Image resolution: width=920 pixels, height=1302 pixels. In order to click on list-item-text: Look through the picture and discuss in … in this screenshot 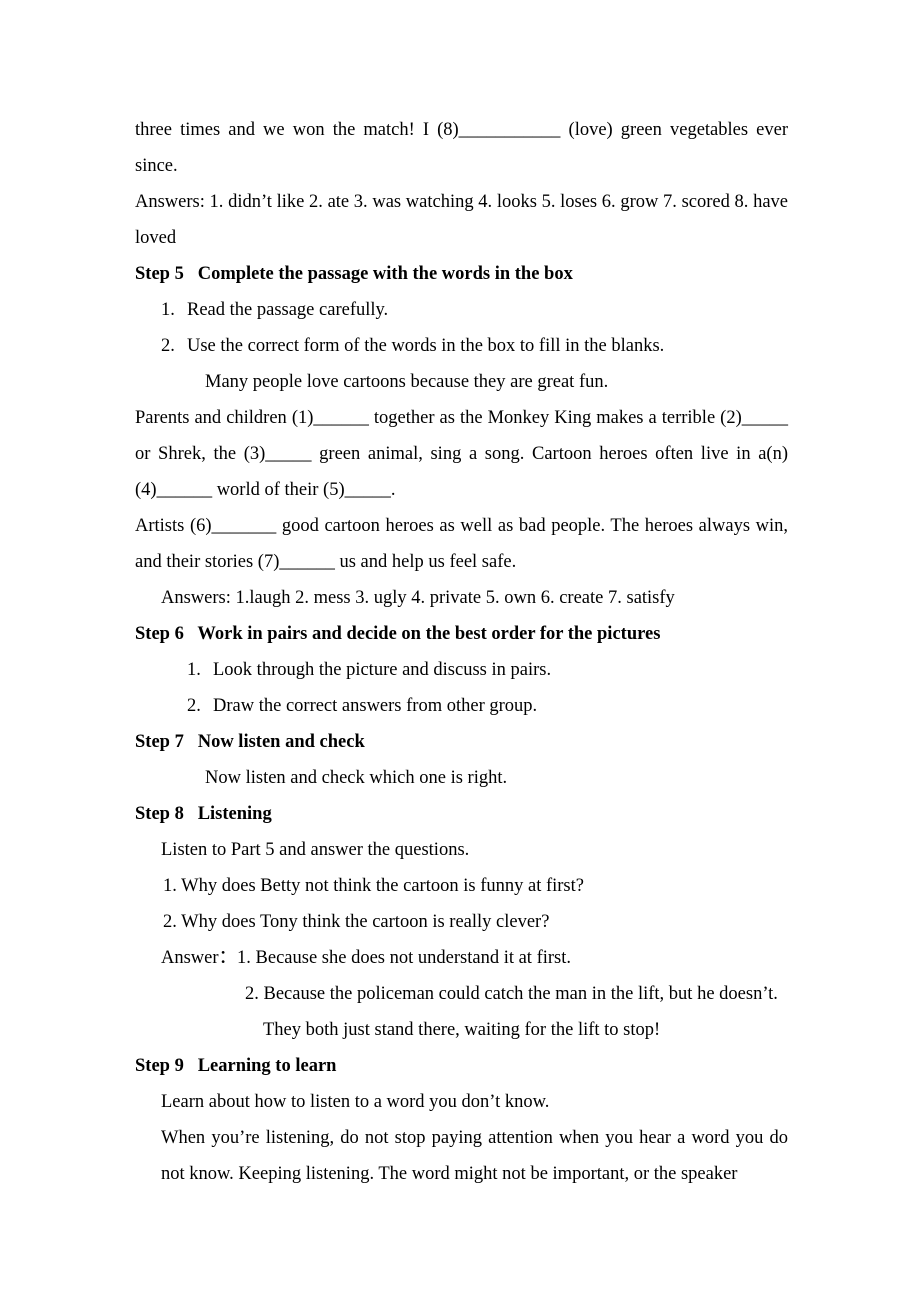, I will do `click(382, 670)`.